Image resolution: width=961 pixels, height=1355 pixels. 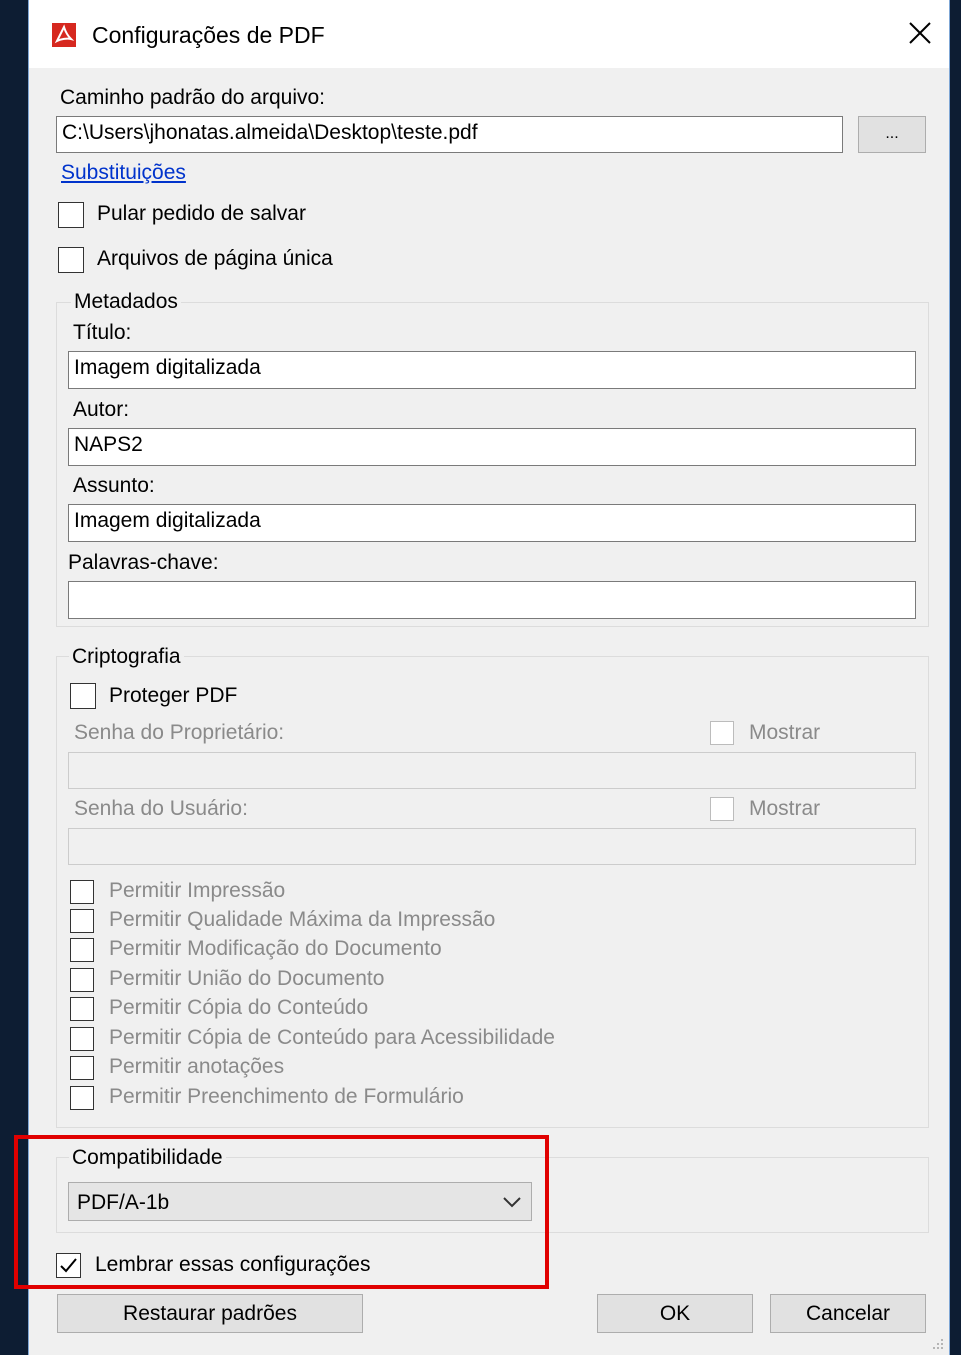 I want to click on single-page-files-checkbox, so click(x=71, y=260).